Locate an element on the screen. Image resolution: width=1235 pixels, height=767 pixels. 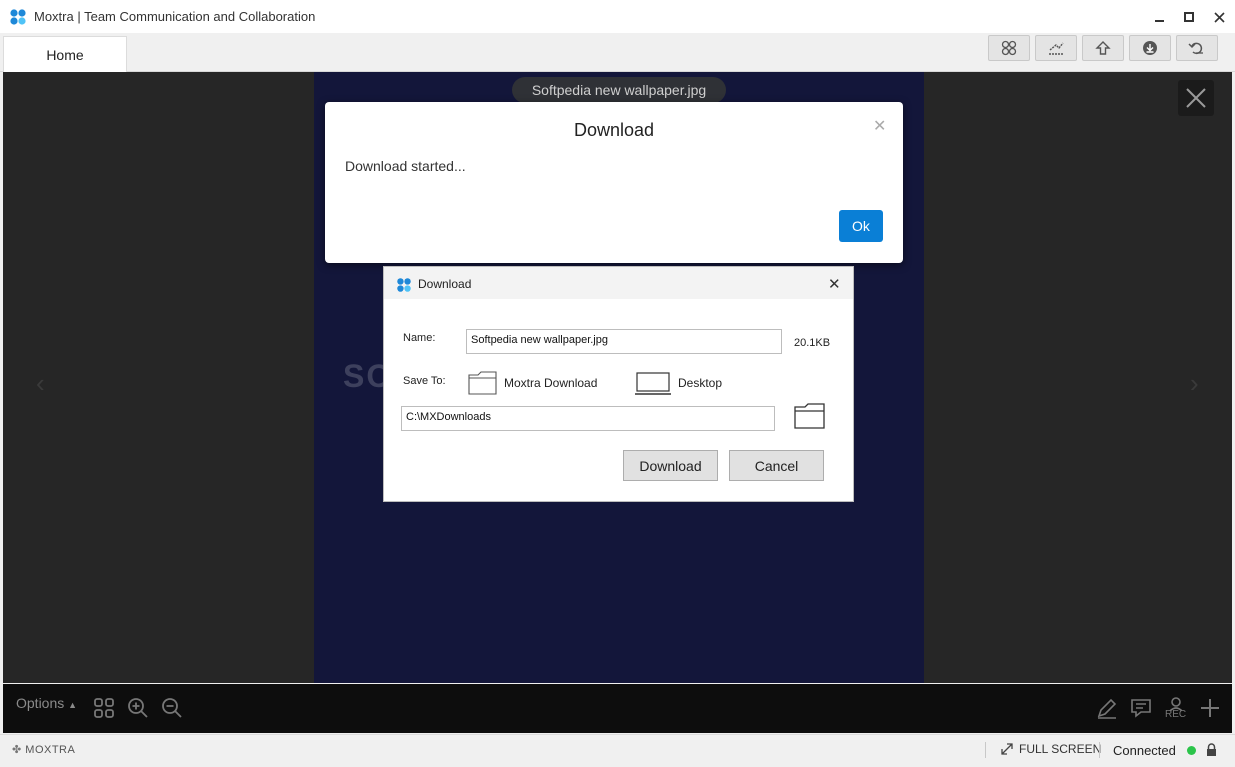
brand-logo: ✤ MOXTRA is located at coordinates (43, 749).